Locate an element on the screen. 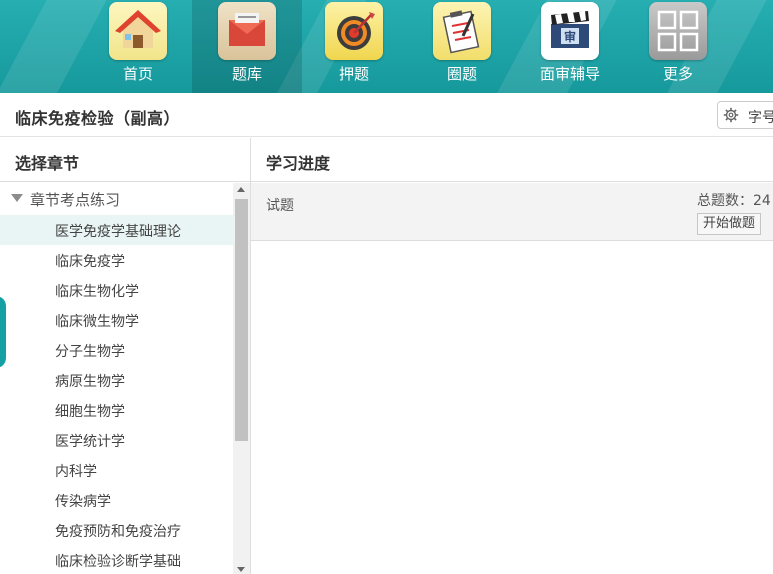  chapter-item-label: 临床免疫学 is located at coordinates (90, 262).